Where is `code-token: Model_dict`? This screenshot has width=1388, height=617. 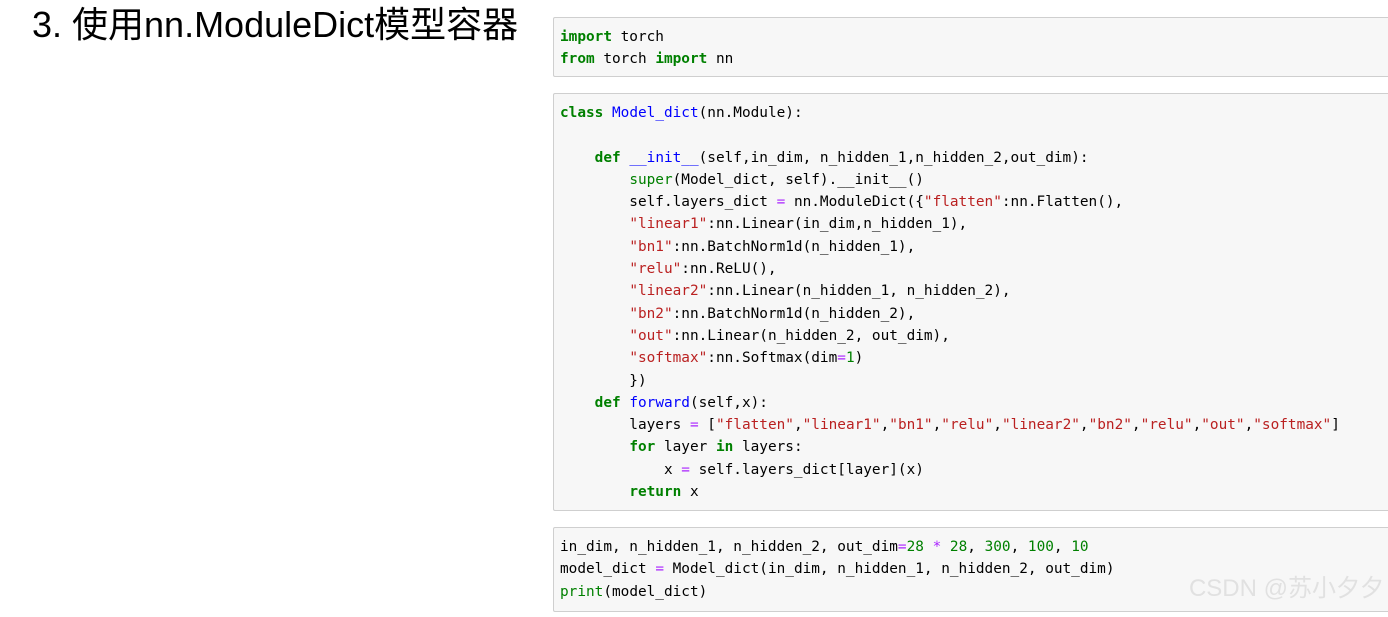 code-token: Model_dict is located at coordinates (655, 113).